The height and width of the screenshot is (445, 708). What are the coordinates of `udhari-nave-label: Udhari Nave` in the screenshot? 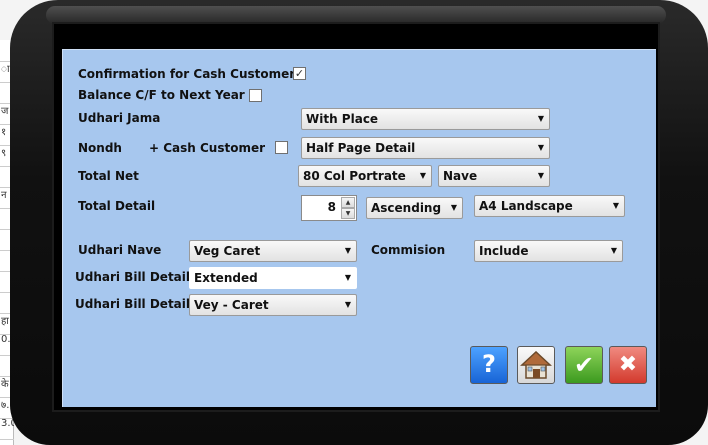 It's located at (120, 250).